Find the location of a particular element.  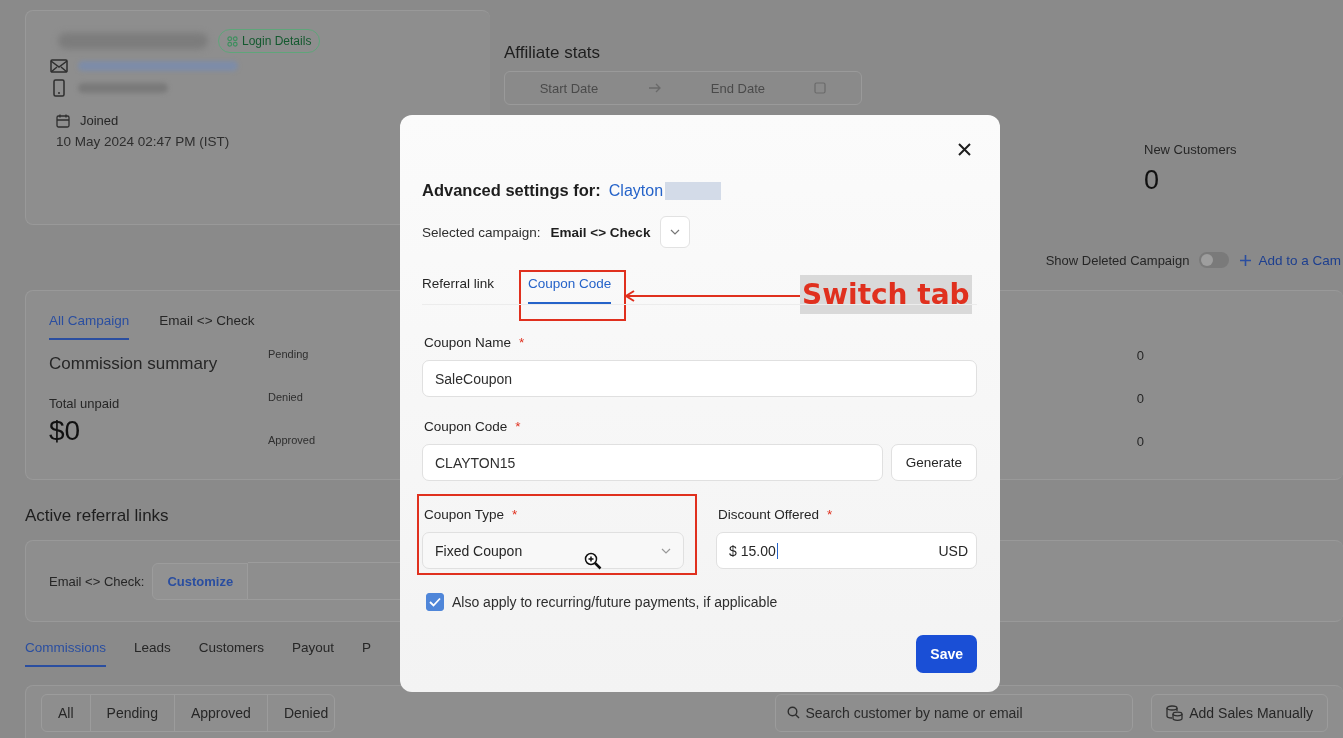

phone-icon is located at coordinates (59, 88).